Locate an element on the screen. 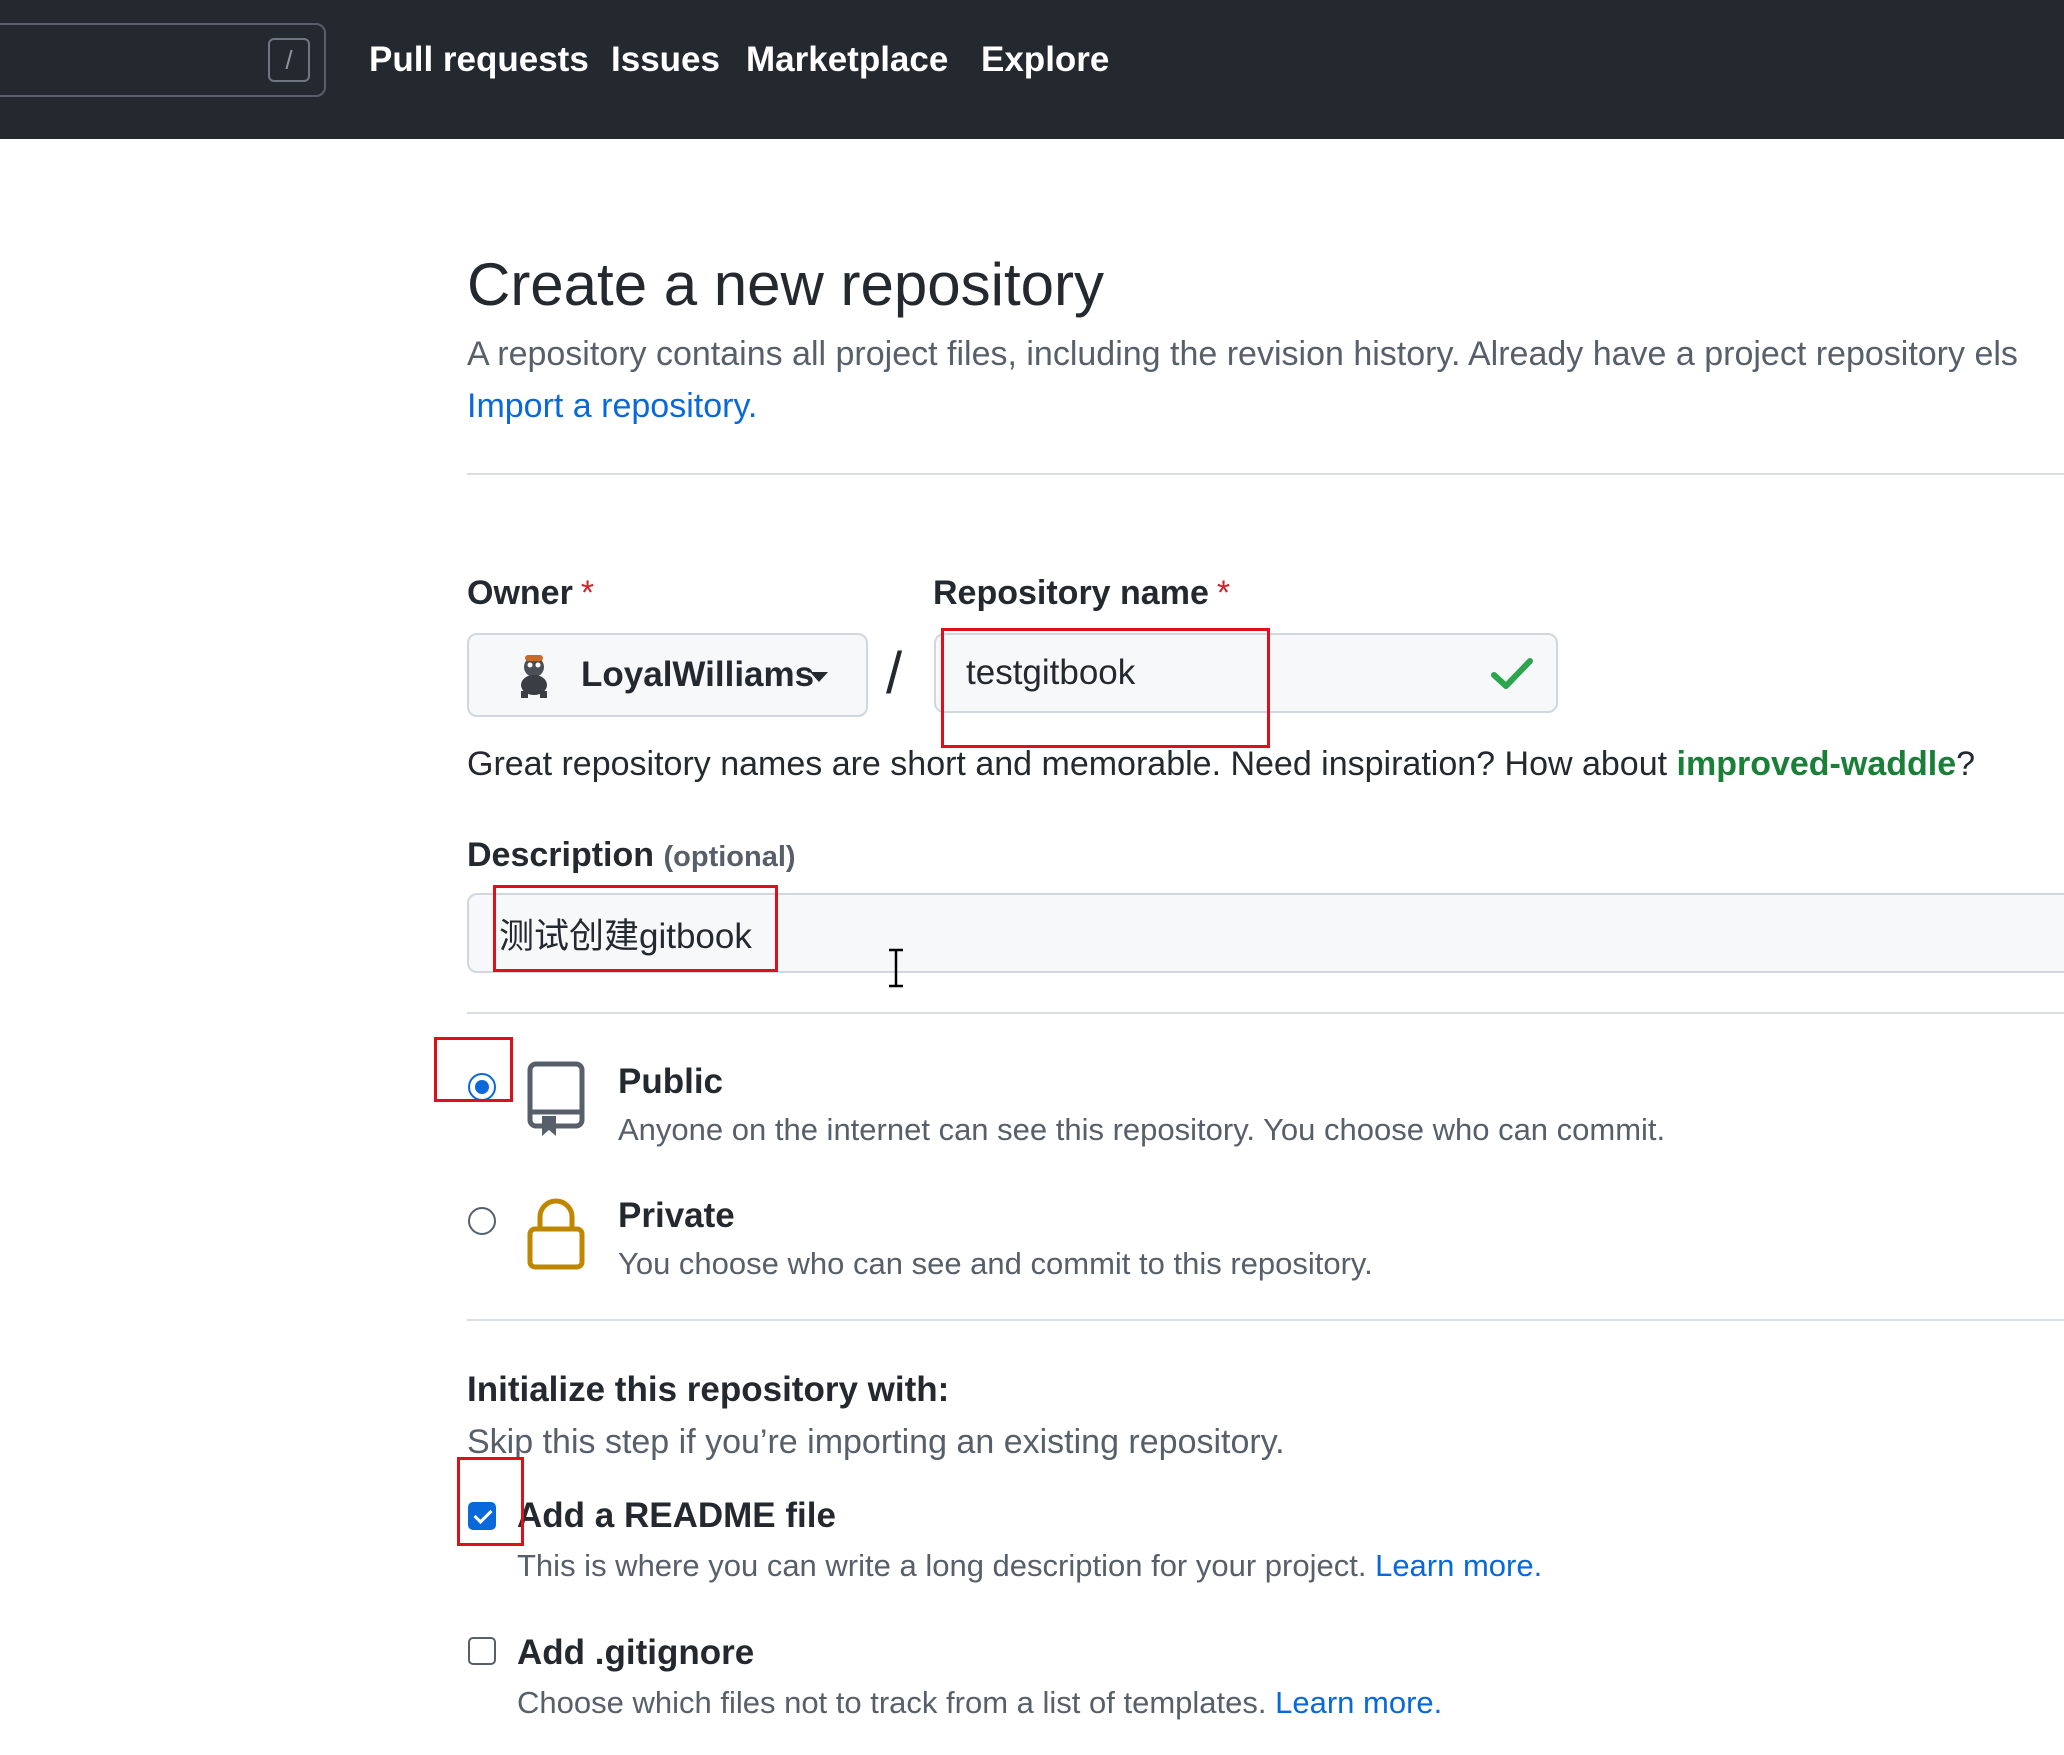 The image size is (2064, 1755). nav-issues: Issues is located at coordinates (665, 60).